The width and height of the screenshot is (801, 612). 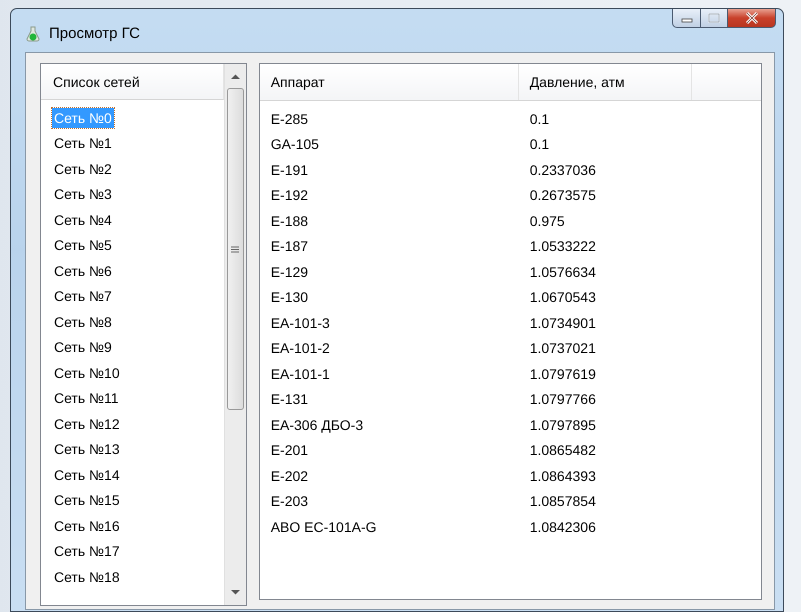 I want to click on network-item: Сеть №17, so click(x=87, y=551).